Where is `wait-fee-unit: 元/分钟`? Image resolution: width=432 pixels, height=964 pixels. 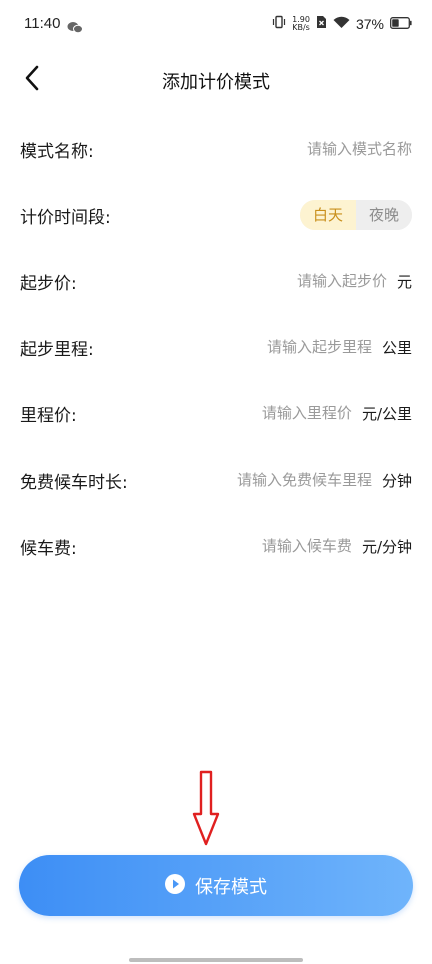
wait-fee-unit: 元/分钟 is located at coordinates (386, 546).